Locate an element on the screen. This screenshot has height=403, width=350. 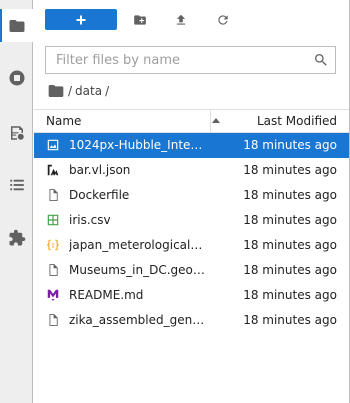
filter-files-input is located at coordinates (176, 60).